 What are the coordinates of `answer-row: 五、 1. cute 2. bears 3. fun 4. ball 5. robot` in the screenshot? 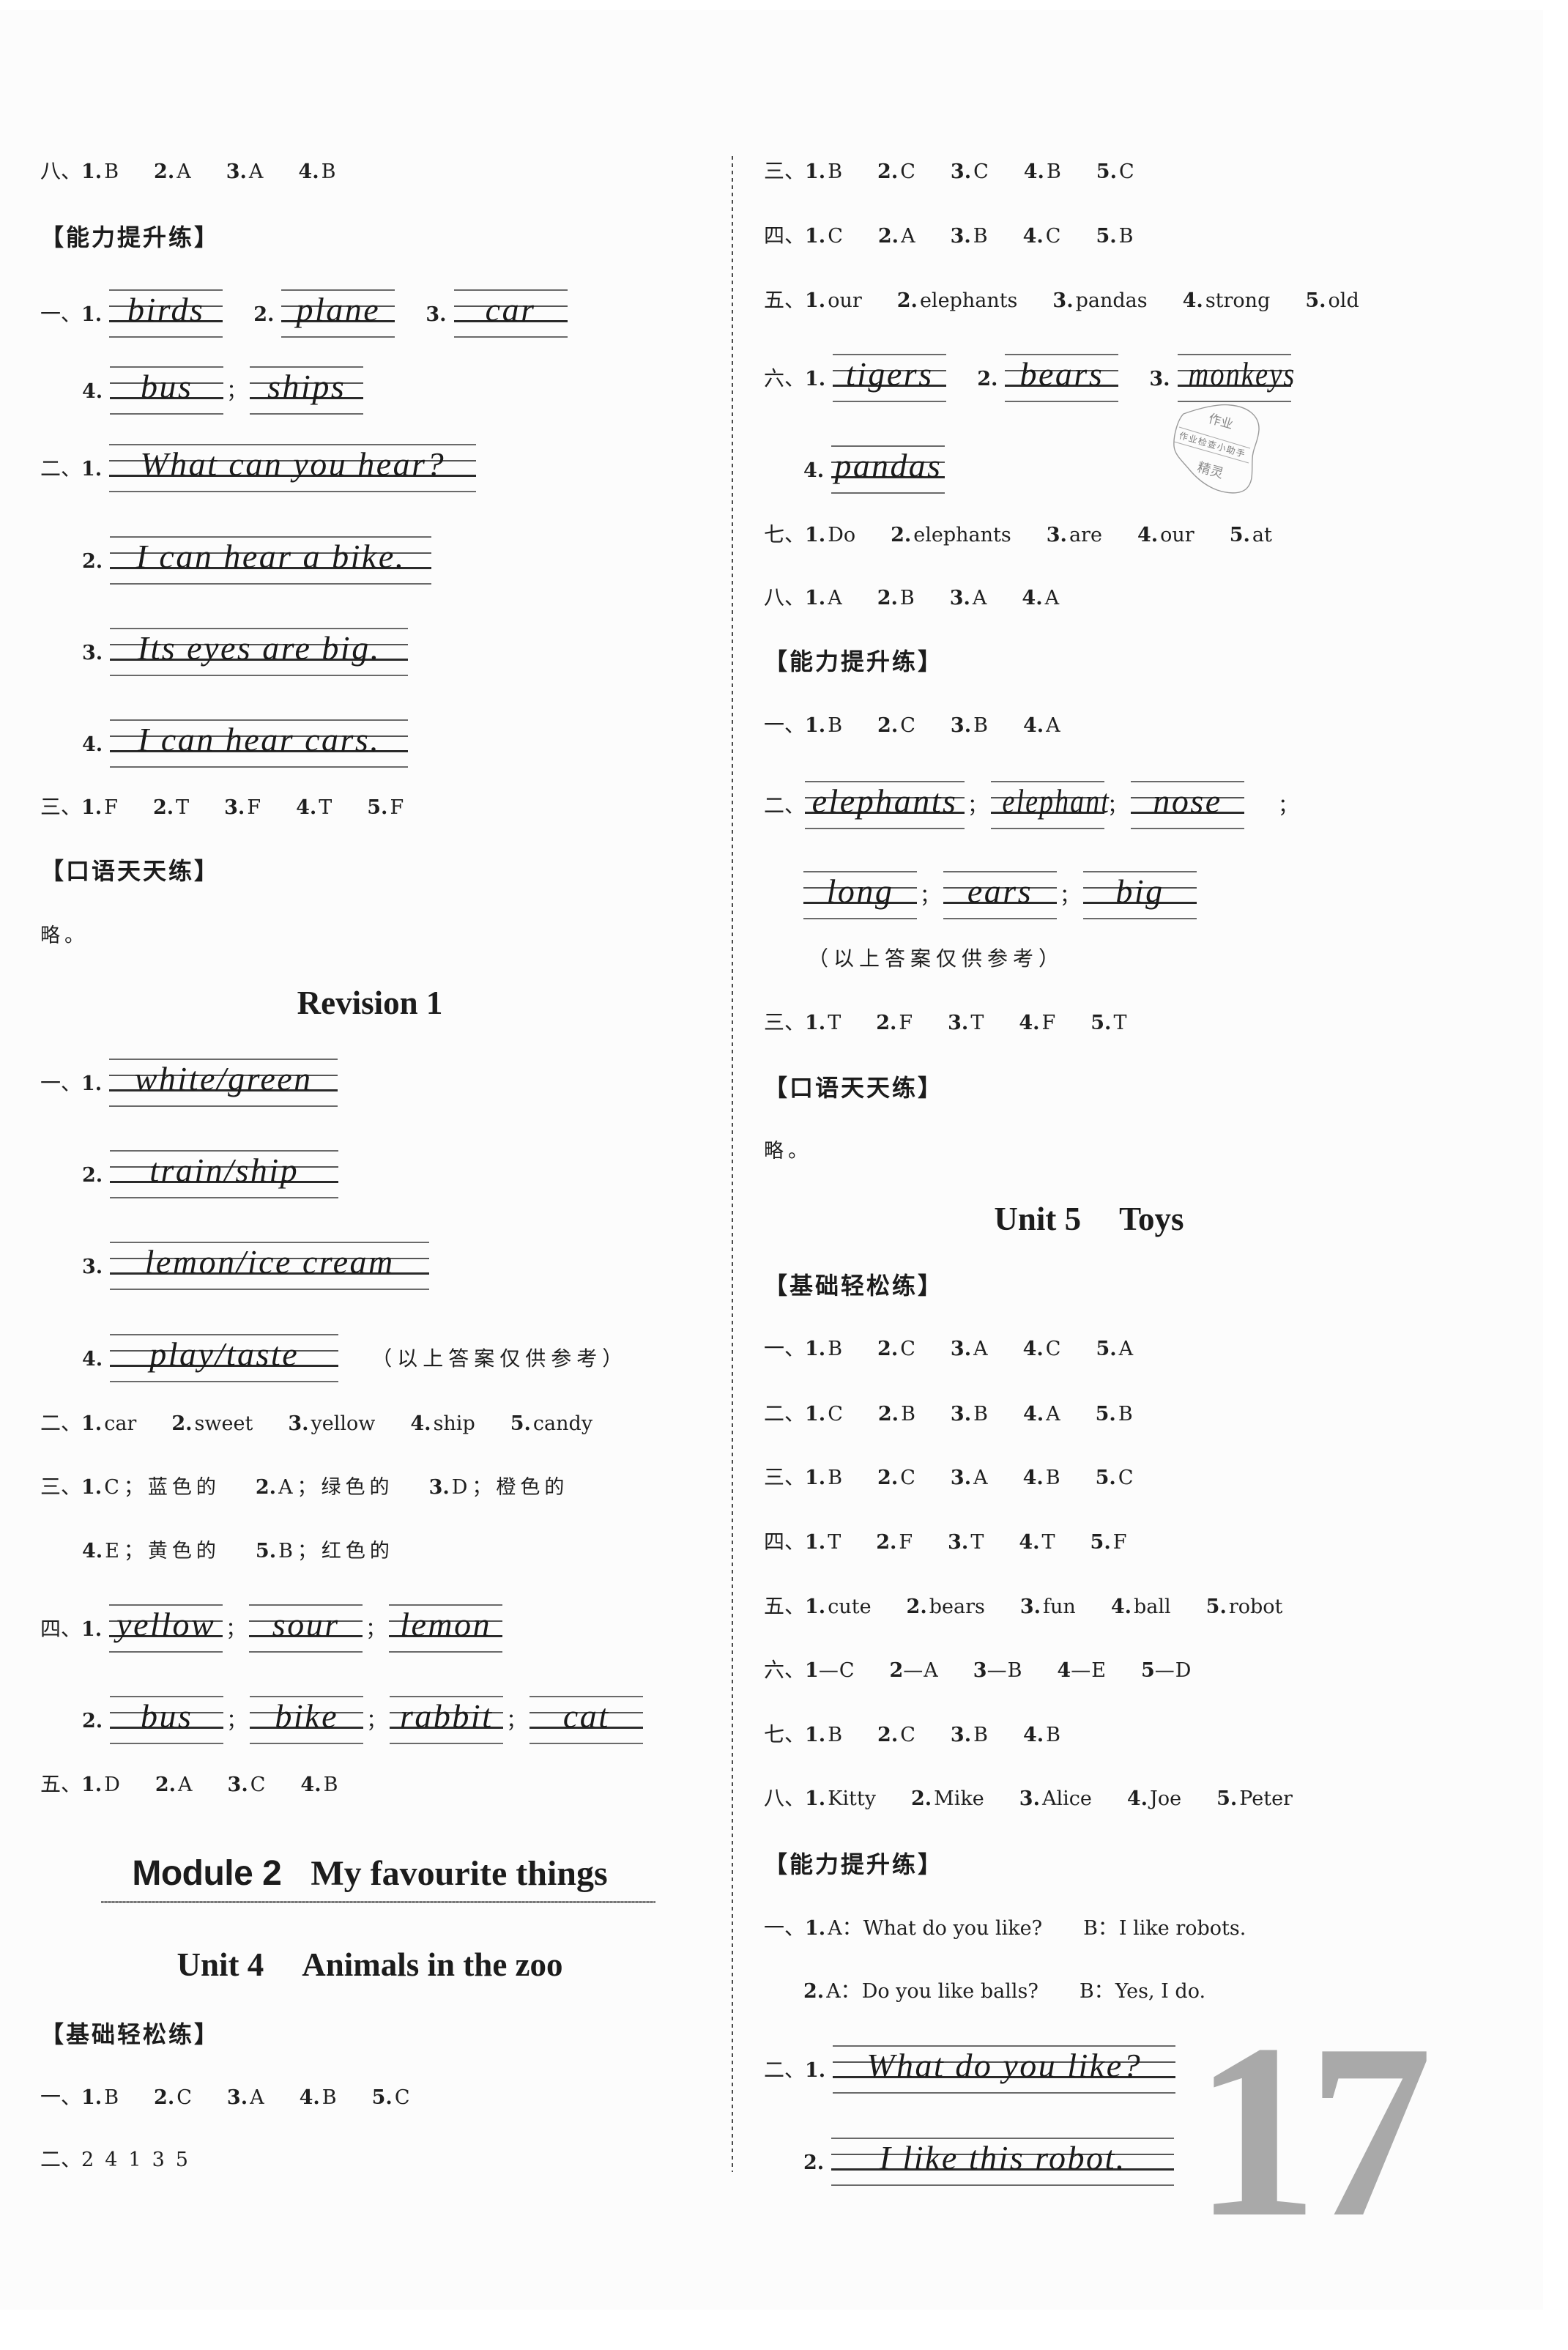 It's located at (1041, 1606).